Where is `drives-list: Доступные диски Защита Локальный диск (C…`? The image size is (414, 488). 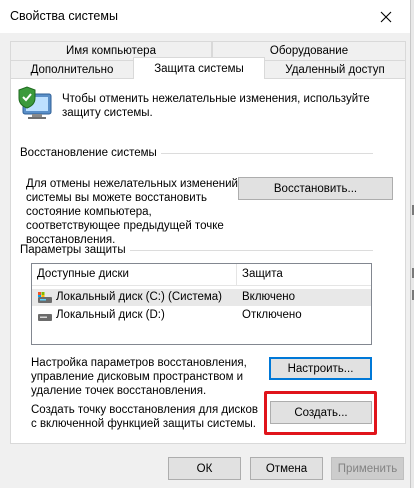 drives-list: Доступные диски Защита Локальный диск (C… is located at coordinates (201, 304).